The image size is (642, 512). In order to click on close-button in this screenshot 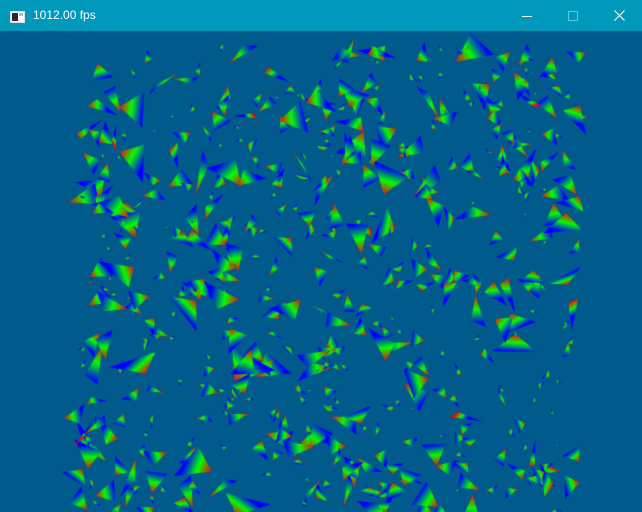, I will do `click(619, 15)`.